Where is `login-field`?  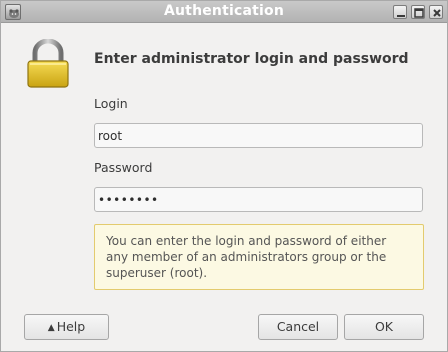 login-field is located at coordinates (258, 135).